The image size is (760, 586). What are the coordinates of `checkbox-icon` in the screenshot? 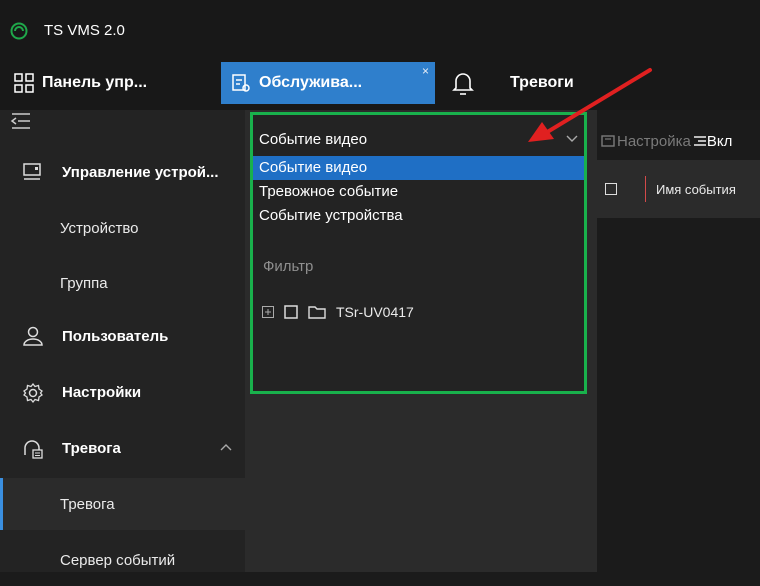 It's located at (291, 312).